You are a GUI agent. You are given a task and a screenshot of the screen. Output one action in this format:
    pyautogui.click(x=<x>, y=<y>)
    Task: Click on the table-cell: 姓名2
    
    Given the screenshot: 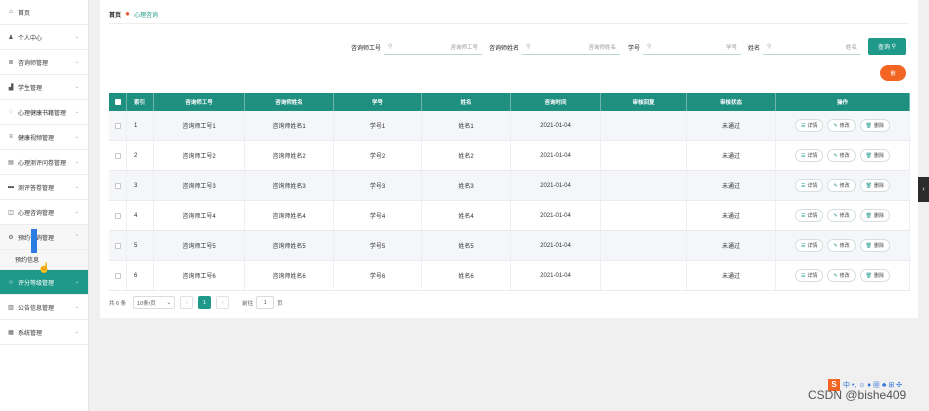 What is the action you would take?
    pyautogui.click(x=466, y=155)
    